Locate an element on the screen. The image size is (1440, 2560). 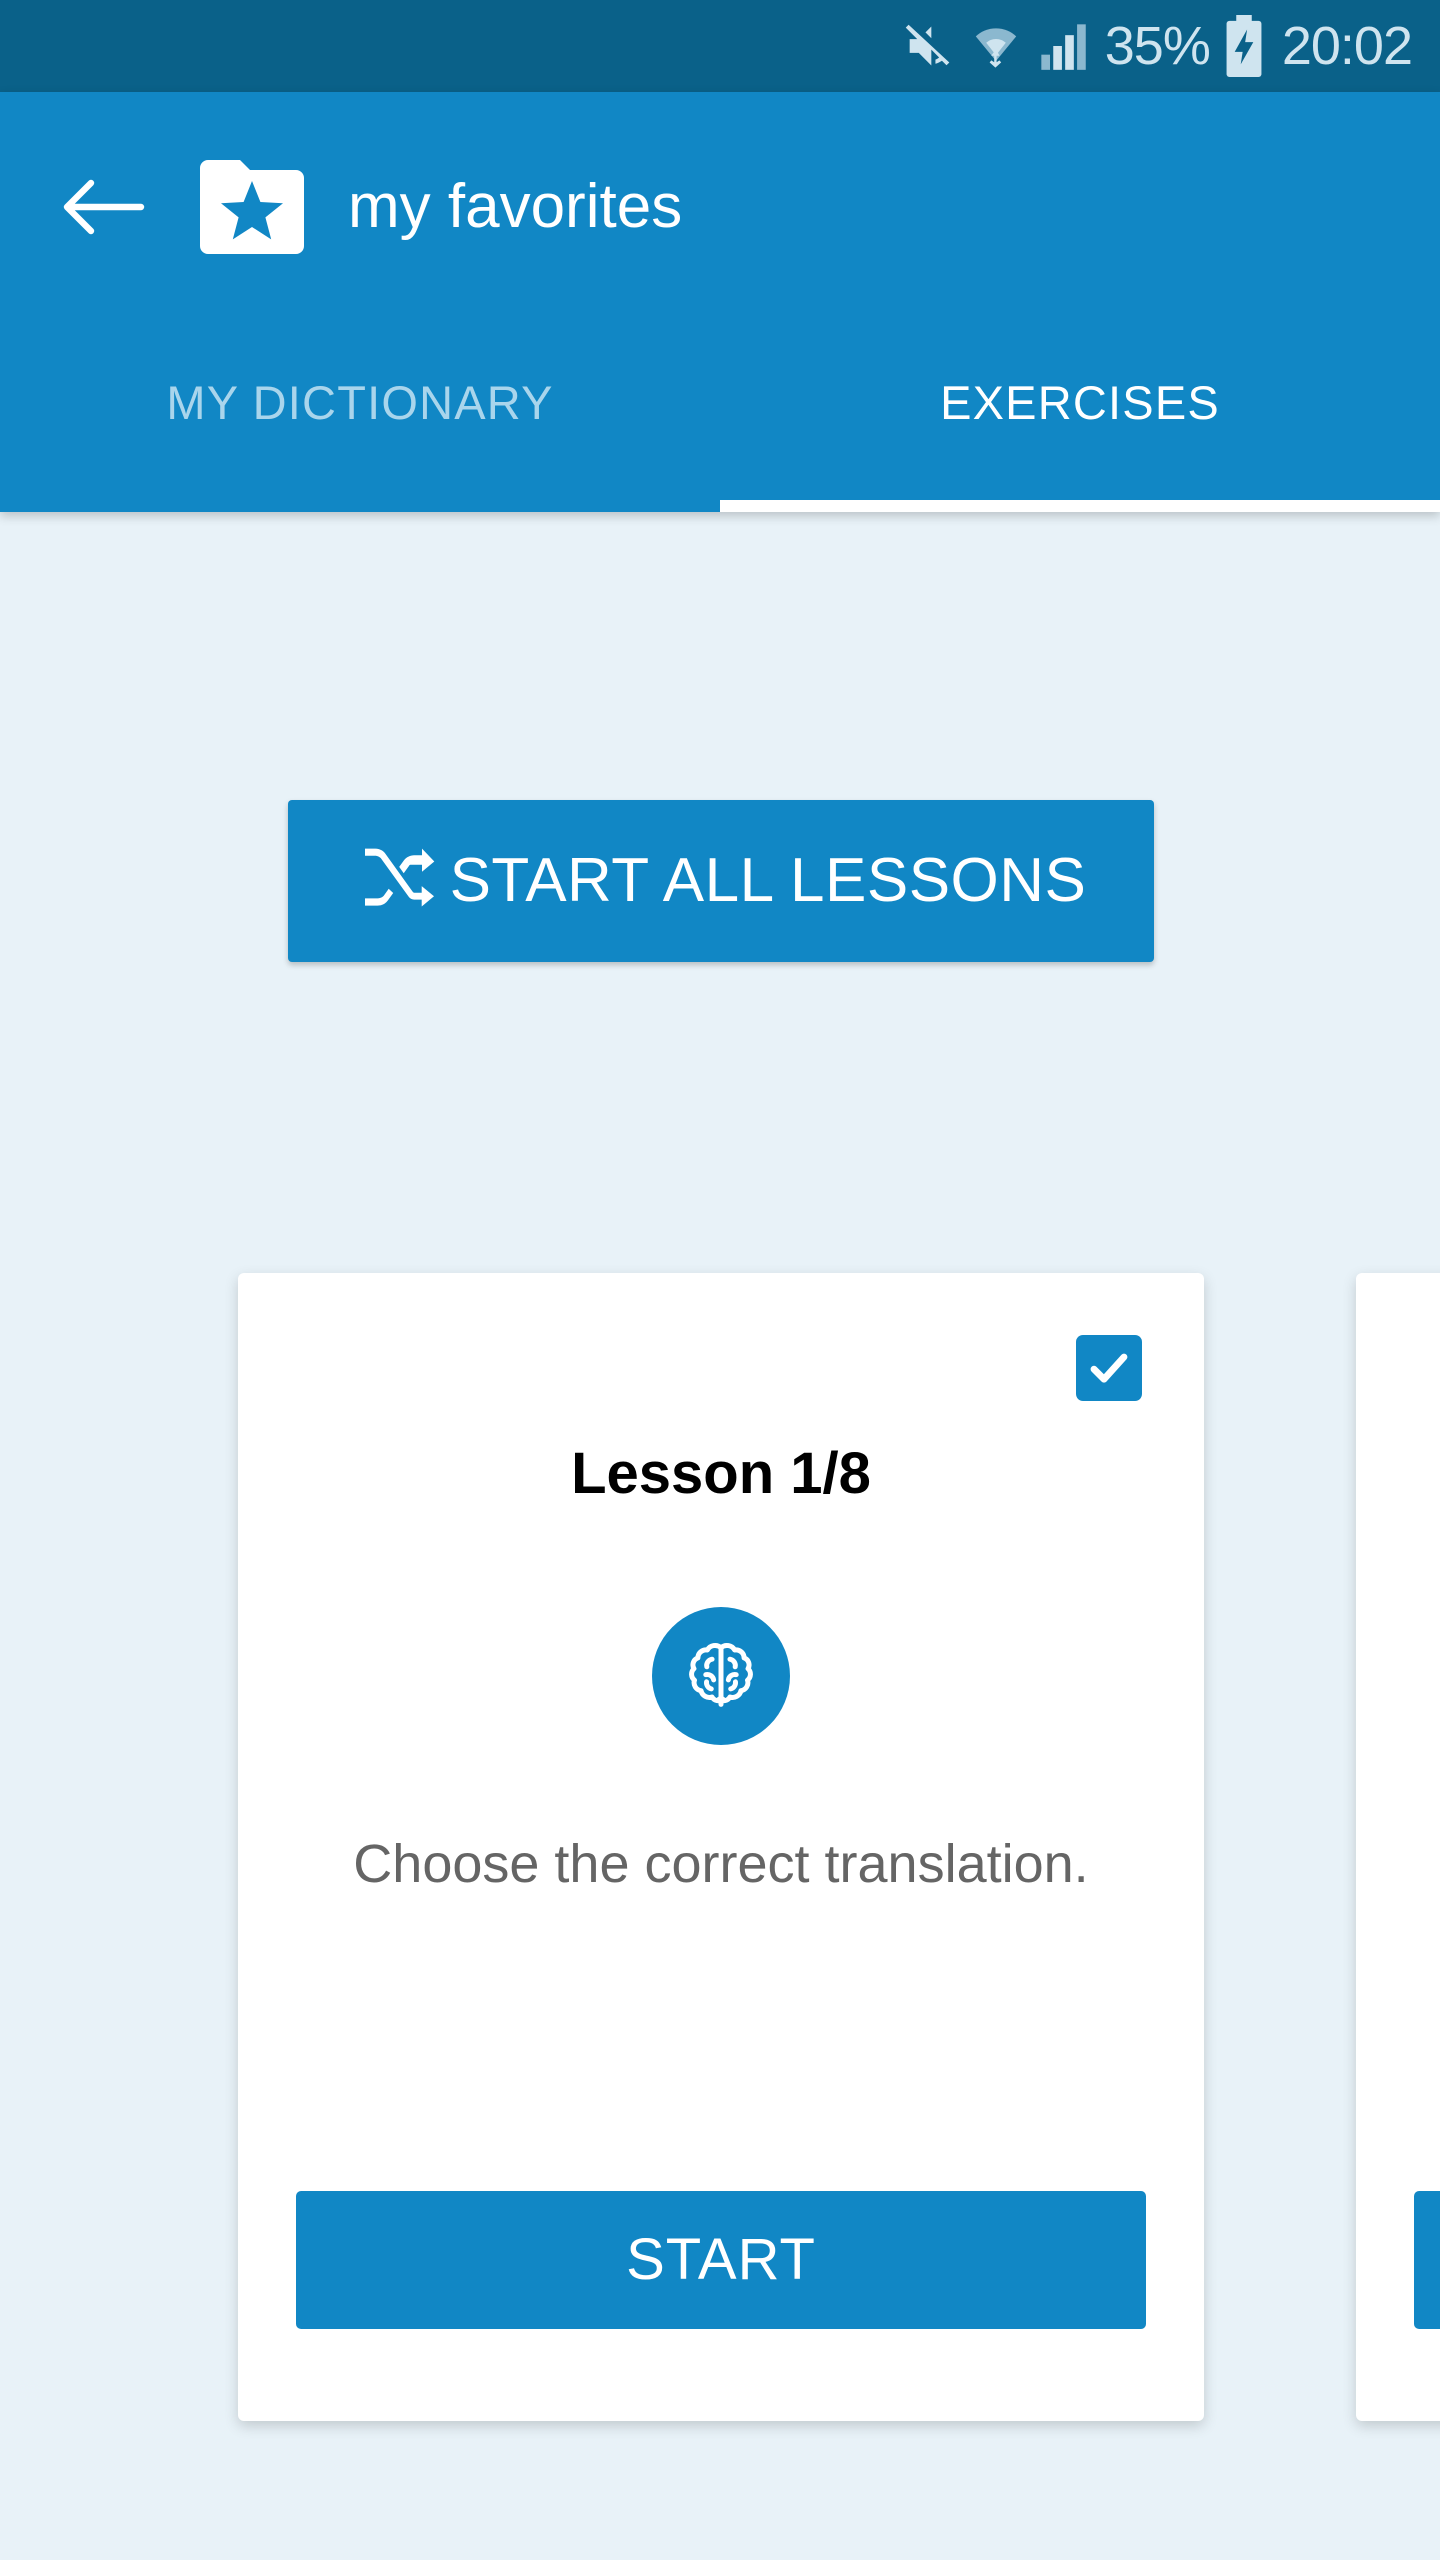
shuffle-icon is located at coordinates (398, 881).